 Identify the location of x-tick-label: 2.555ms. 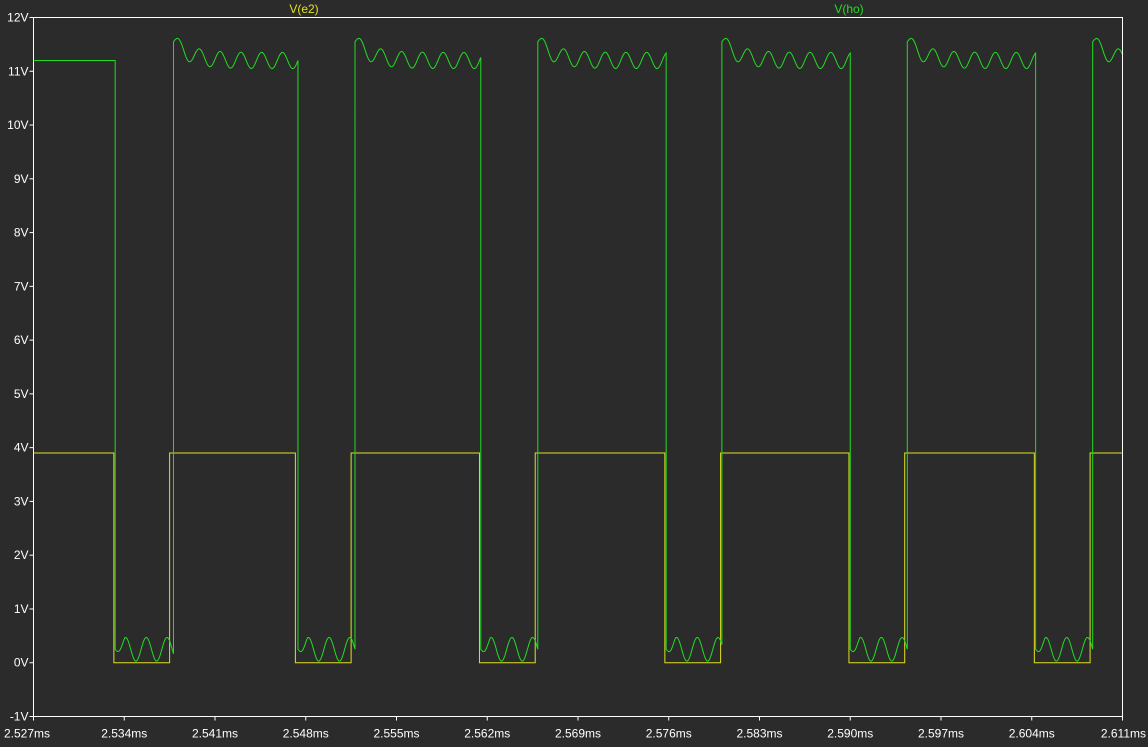
(396, 734).